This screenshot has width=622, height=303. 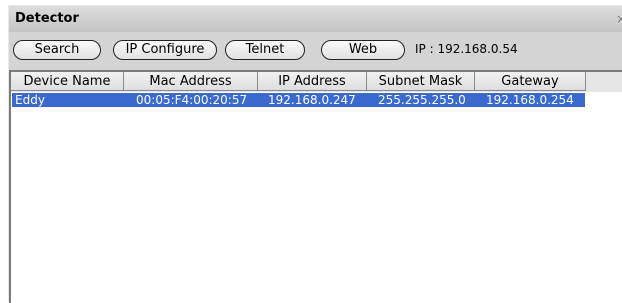 What do you see at coordinates (363, 50) in the screenshot?
I see `web-button: Web` at bounding box center [363, 50].